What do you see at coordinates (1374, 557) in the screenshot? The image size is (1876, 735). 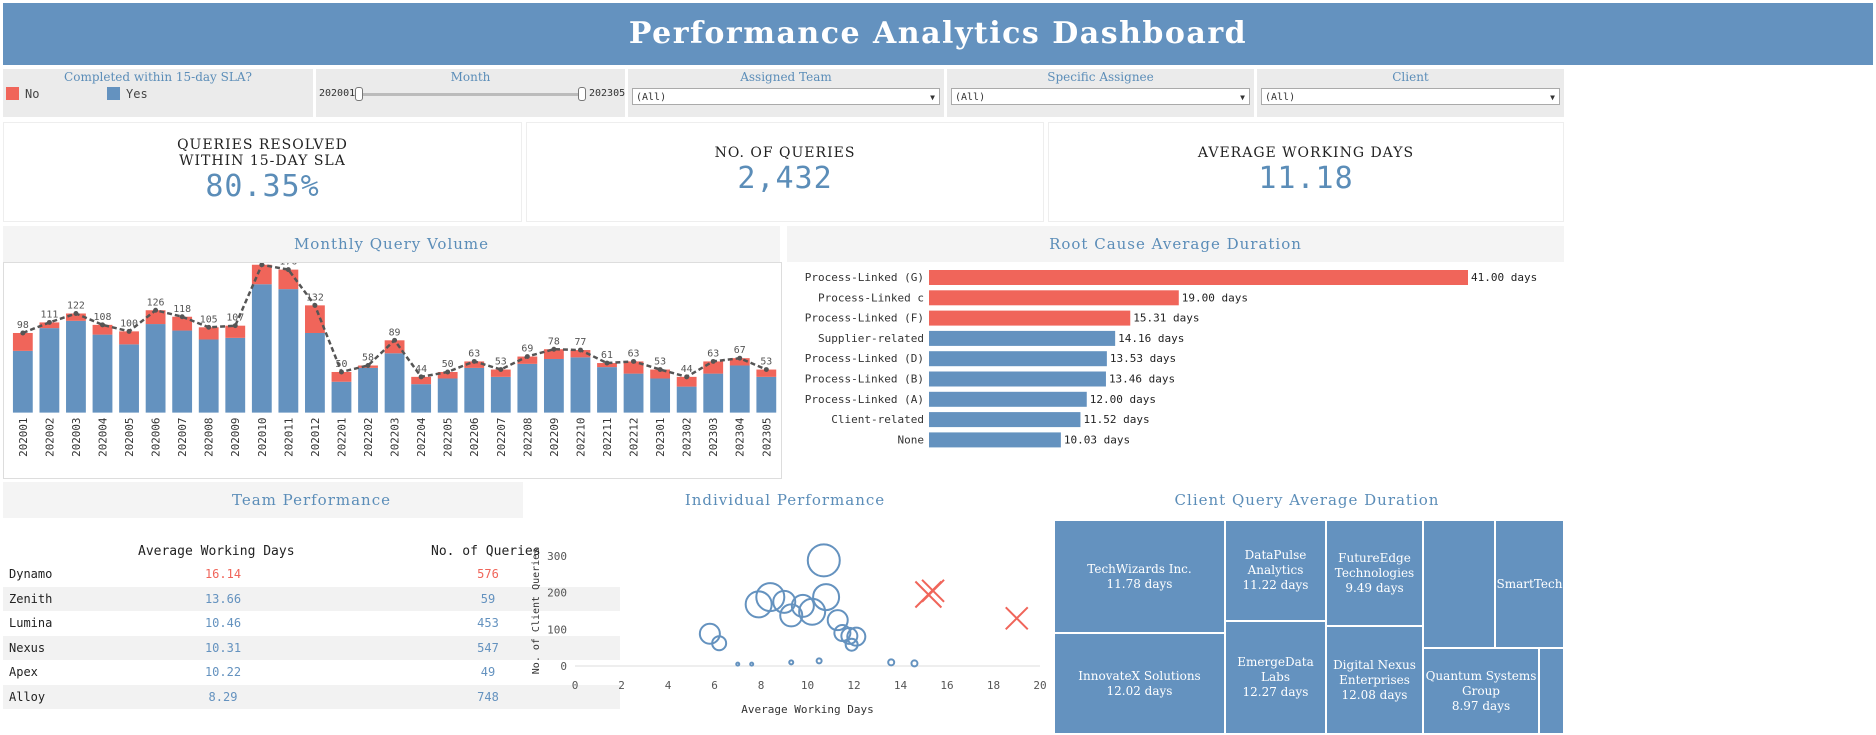 I see `treemap-label: FutureEdge` at bounding box center [1374, 557].